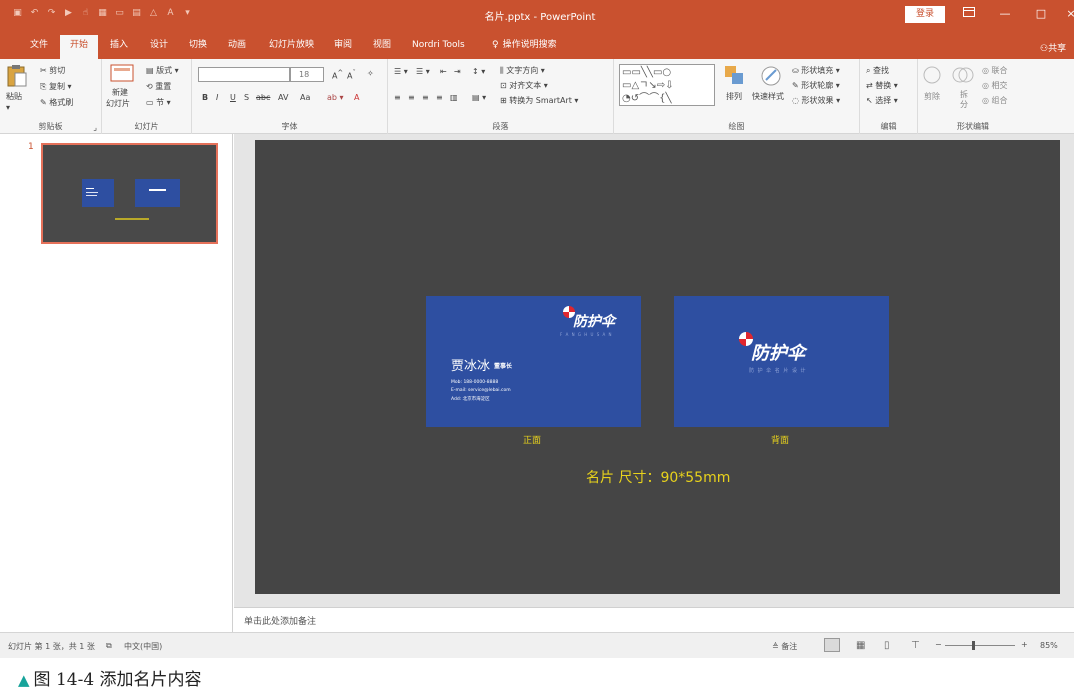 The image size is (1074, 700). I want to click on tab-view: 视图, so click(382, 47).